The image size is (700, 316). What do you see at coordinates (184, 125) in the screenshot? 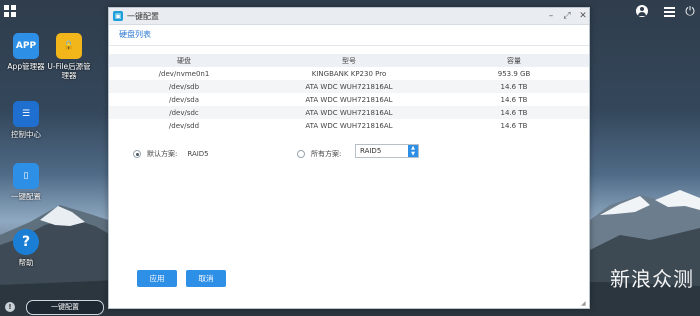
I see `disk-path: /dev/sdd` at bounding box center [184, 125].